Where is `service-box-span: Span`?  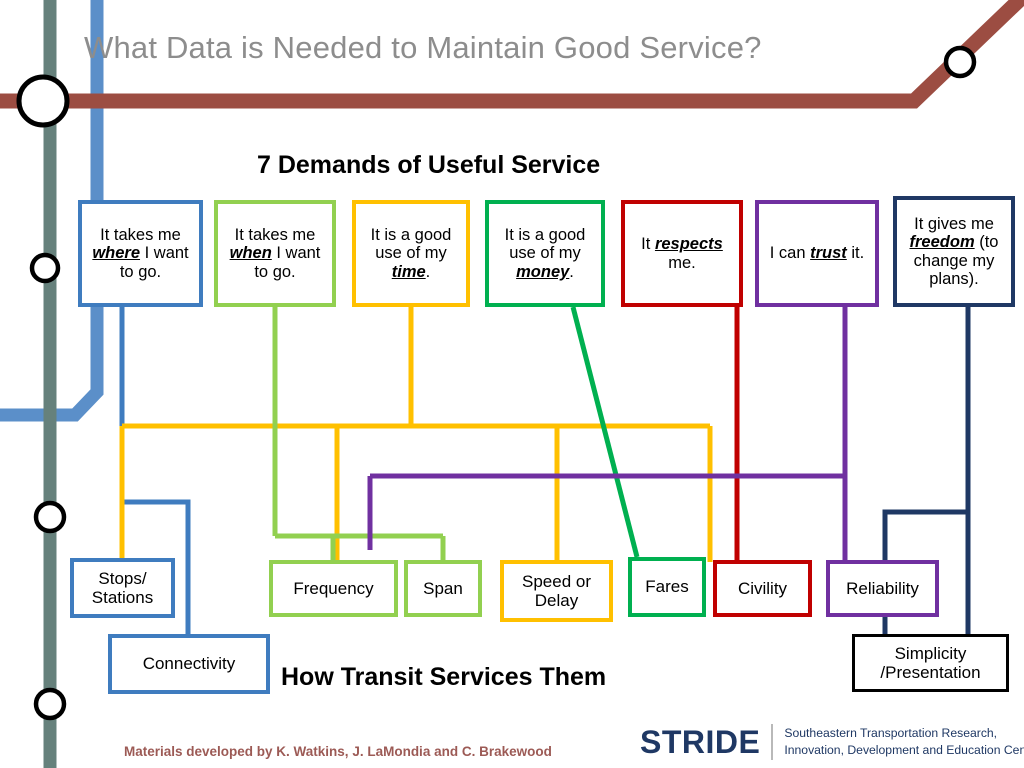 service-box-span: Span is located at coordinates (443, 588).